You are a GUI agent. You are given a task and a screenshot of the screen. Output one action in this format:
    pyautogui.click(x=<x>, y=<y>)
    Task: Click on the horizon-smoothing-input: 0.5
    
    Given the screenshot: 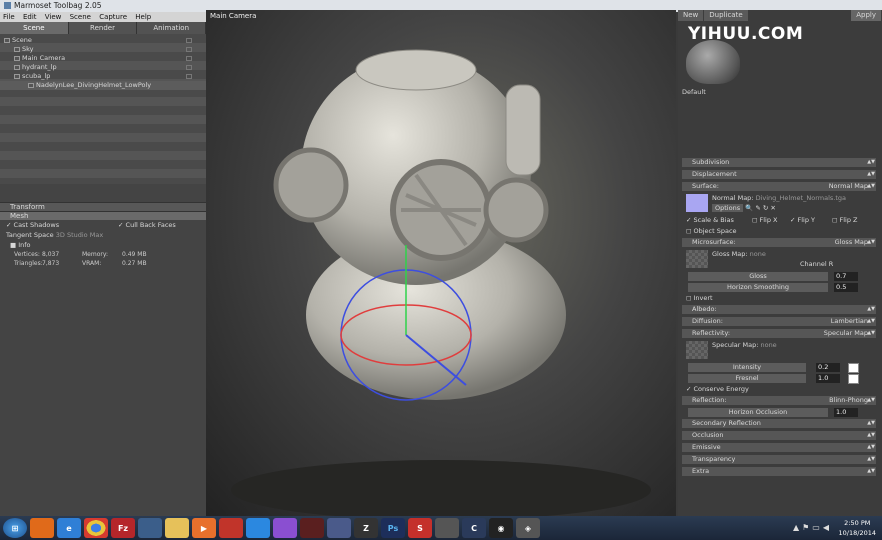 What is the action you would take?
    pyautogui.click(x=846, y=287)
    